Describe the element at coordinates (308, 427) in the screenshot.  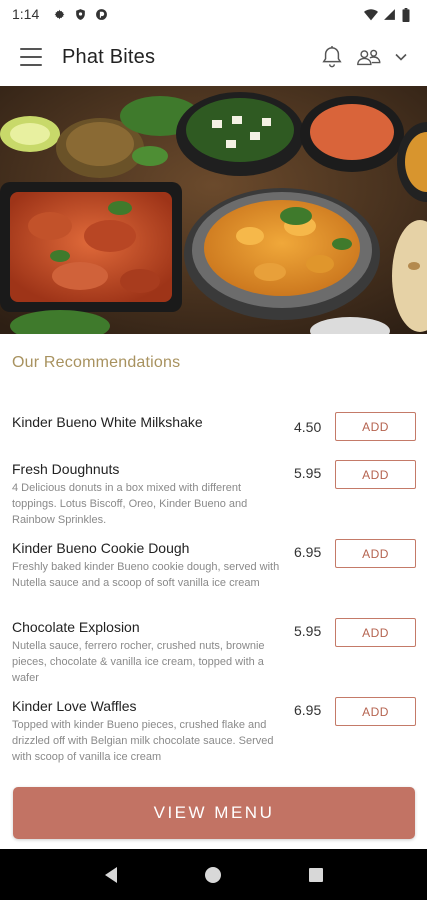
I see `item-price: 4.50` at that location.